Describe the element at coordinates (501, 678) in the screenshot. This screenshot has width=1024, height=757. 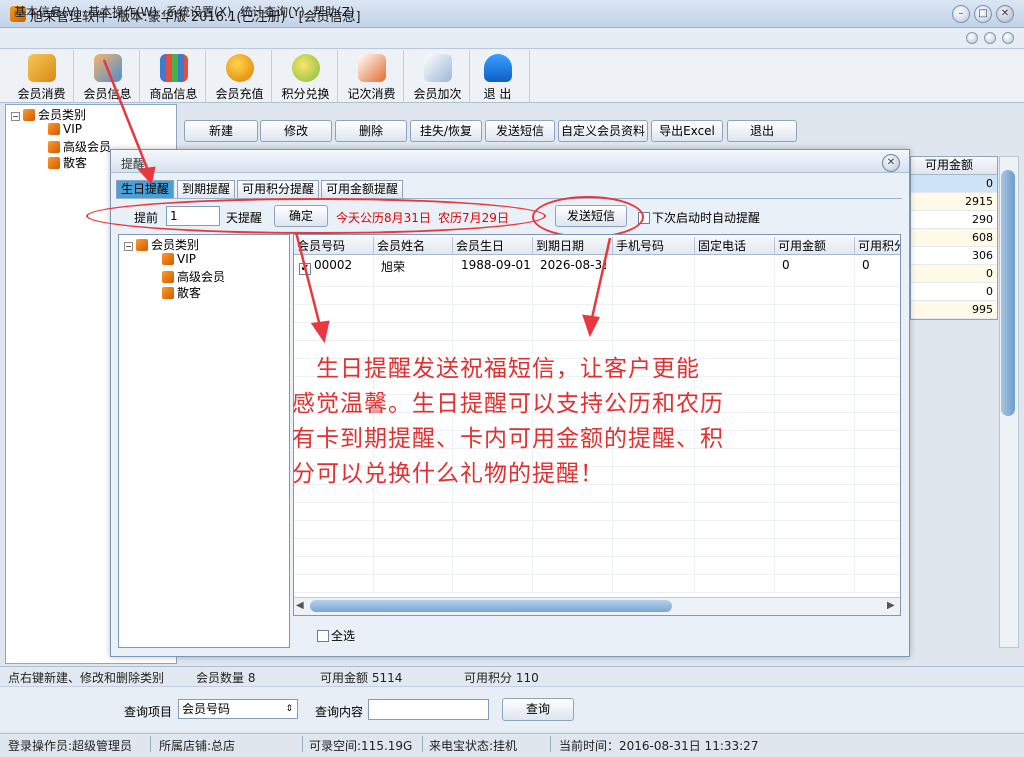
I see `total-points: 可用积分 110` at that location.